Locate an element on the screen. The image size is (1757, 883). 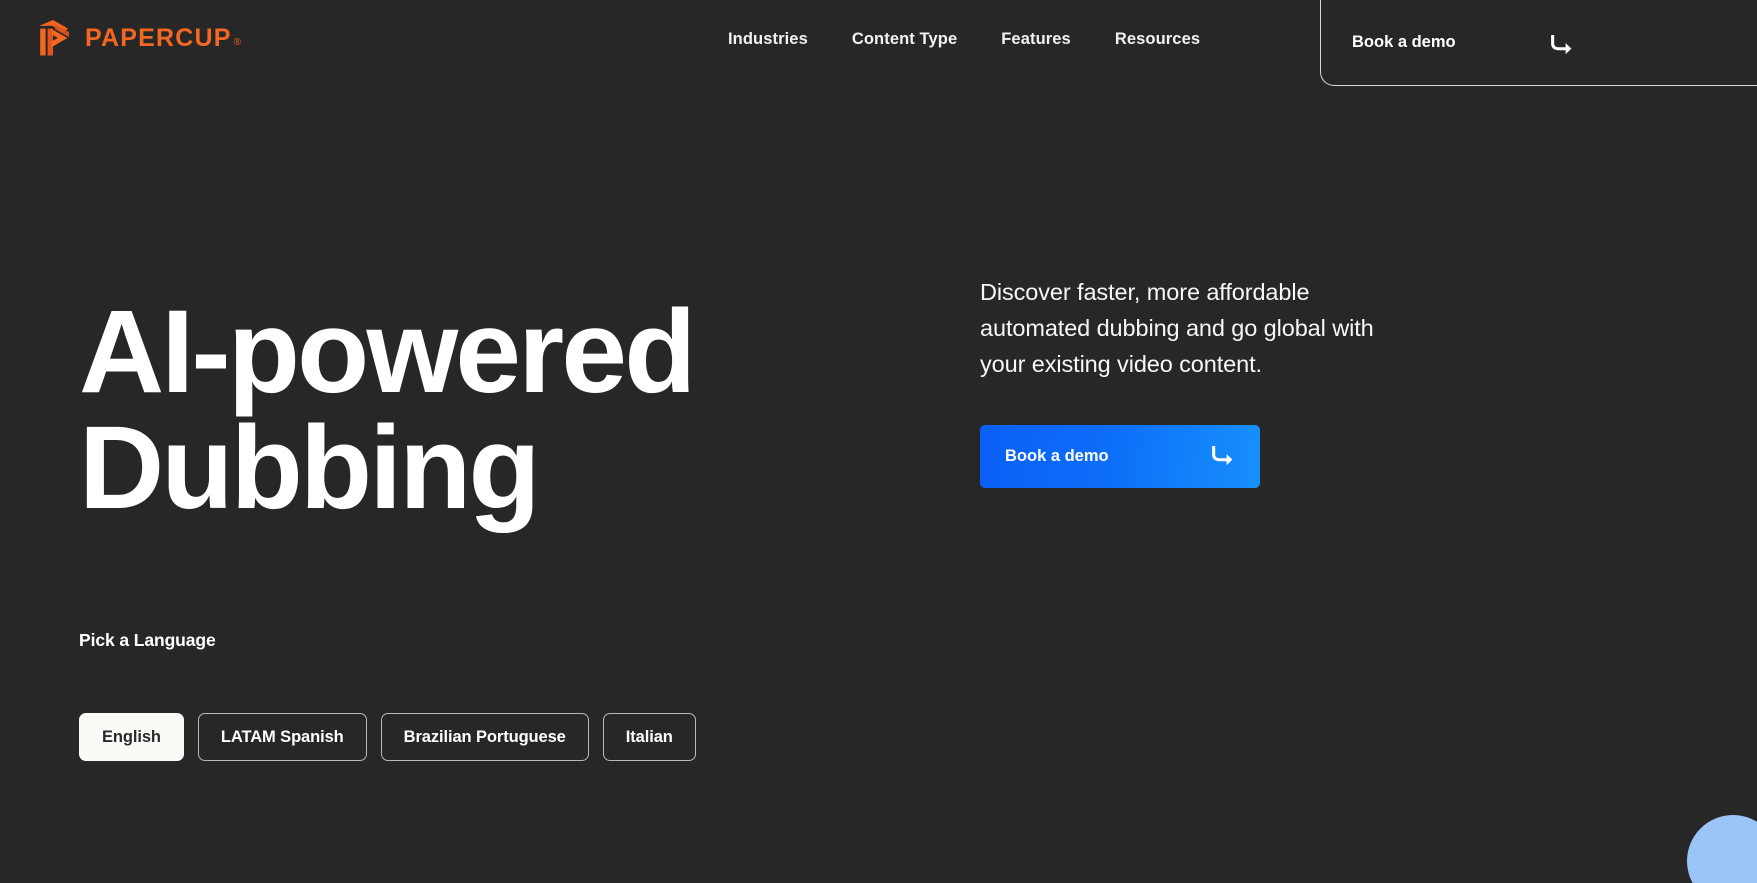
header-book-a-demo-button: Book a demo is located at coordinates (1538, 43).